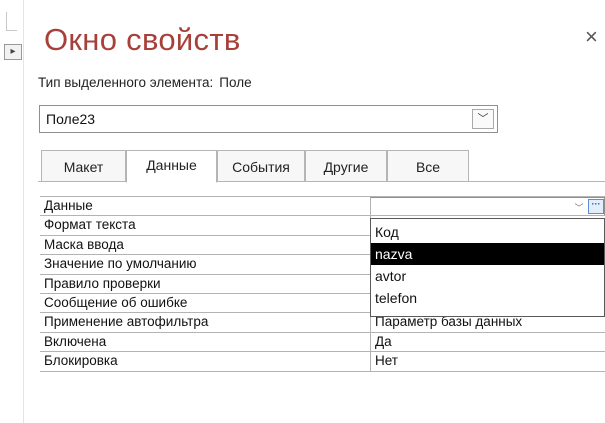 The height and width of the screenshot is (423, 605). I want to click on property-row-locked: Блокировка Нет, so click(322, 362).